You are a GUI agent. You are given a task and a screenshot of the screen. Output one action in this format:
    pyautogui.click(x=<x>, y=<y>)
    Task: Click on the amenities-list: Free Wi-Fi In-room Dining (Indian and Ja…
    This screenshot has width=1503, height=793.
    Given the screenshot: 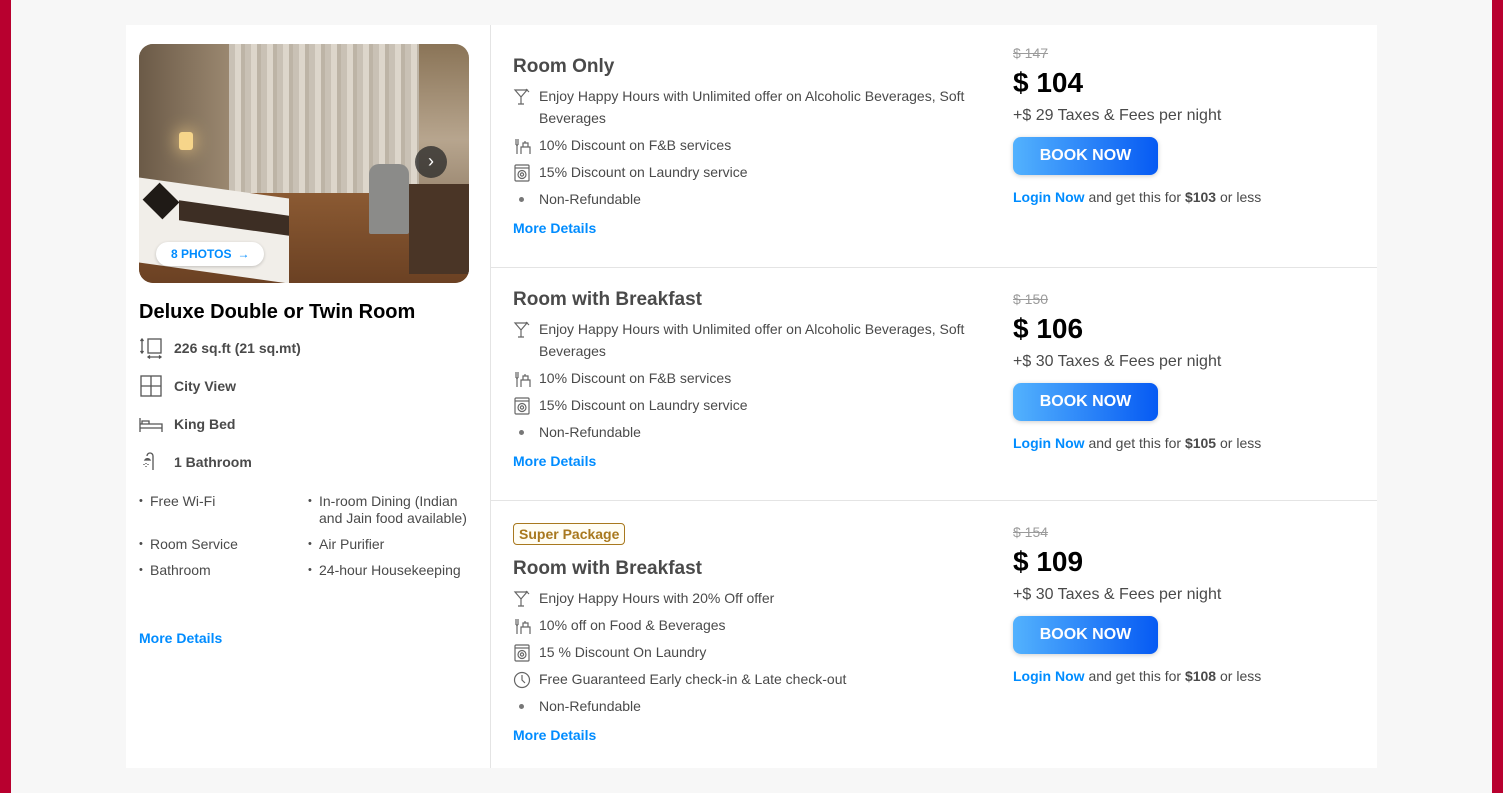 What is the action you would take?
    pyautogui.click(x=314, y=536)
    